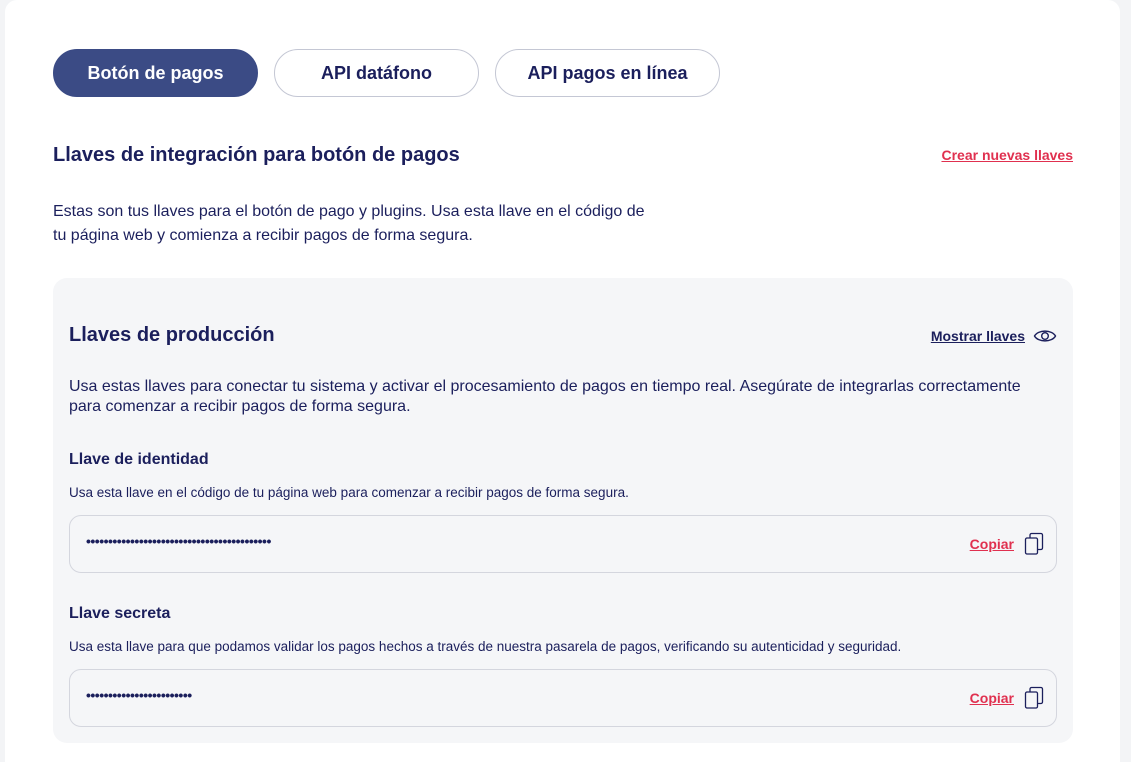  Describe the element at coordinates (607, 73) in the screenshot. I see `tab-api-pagos-en-linea: API pagos en línea` at that location.